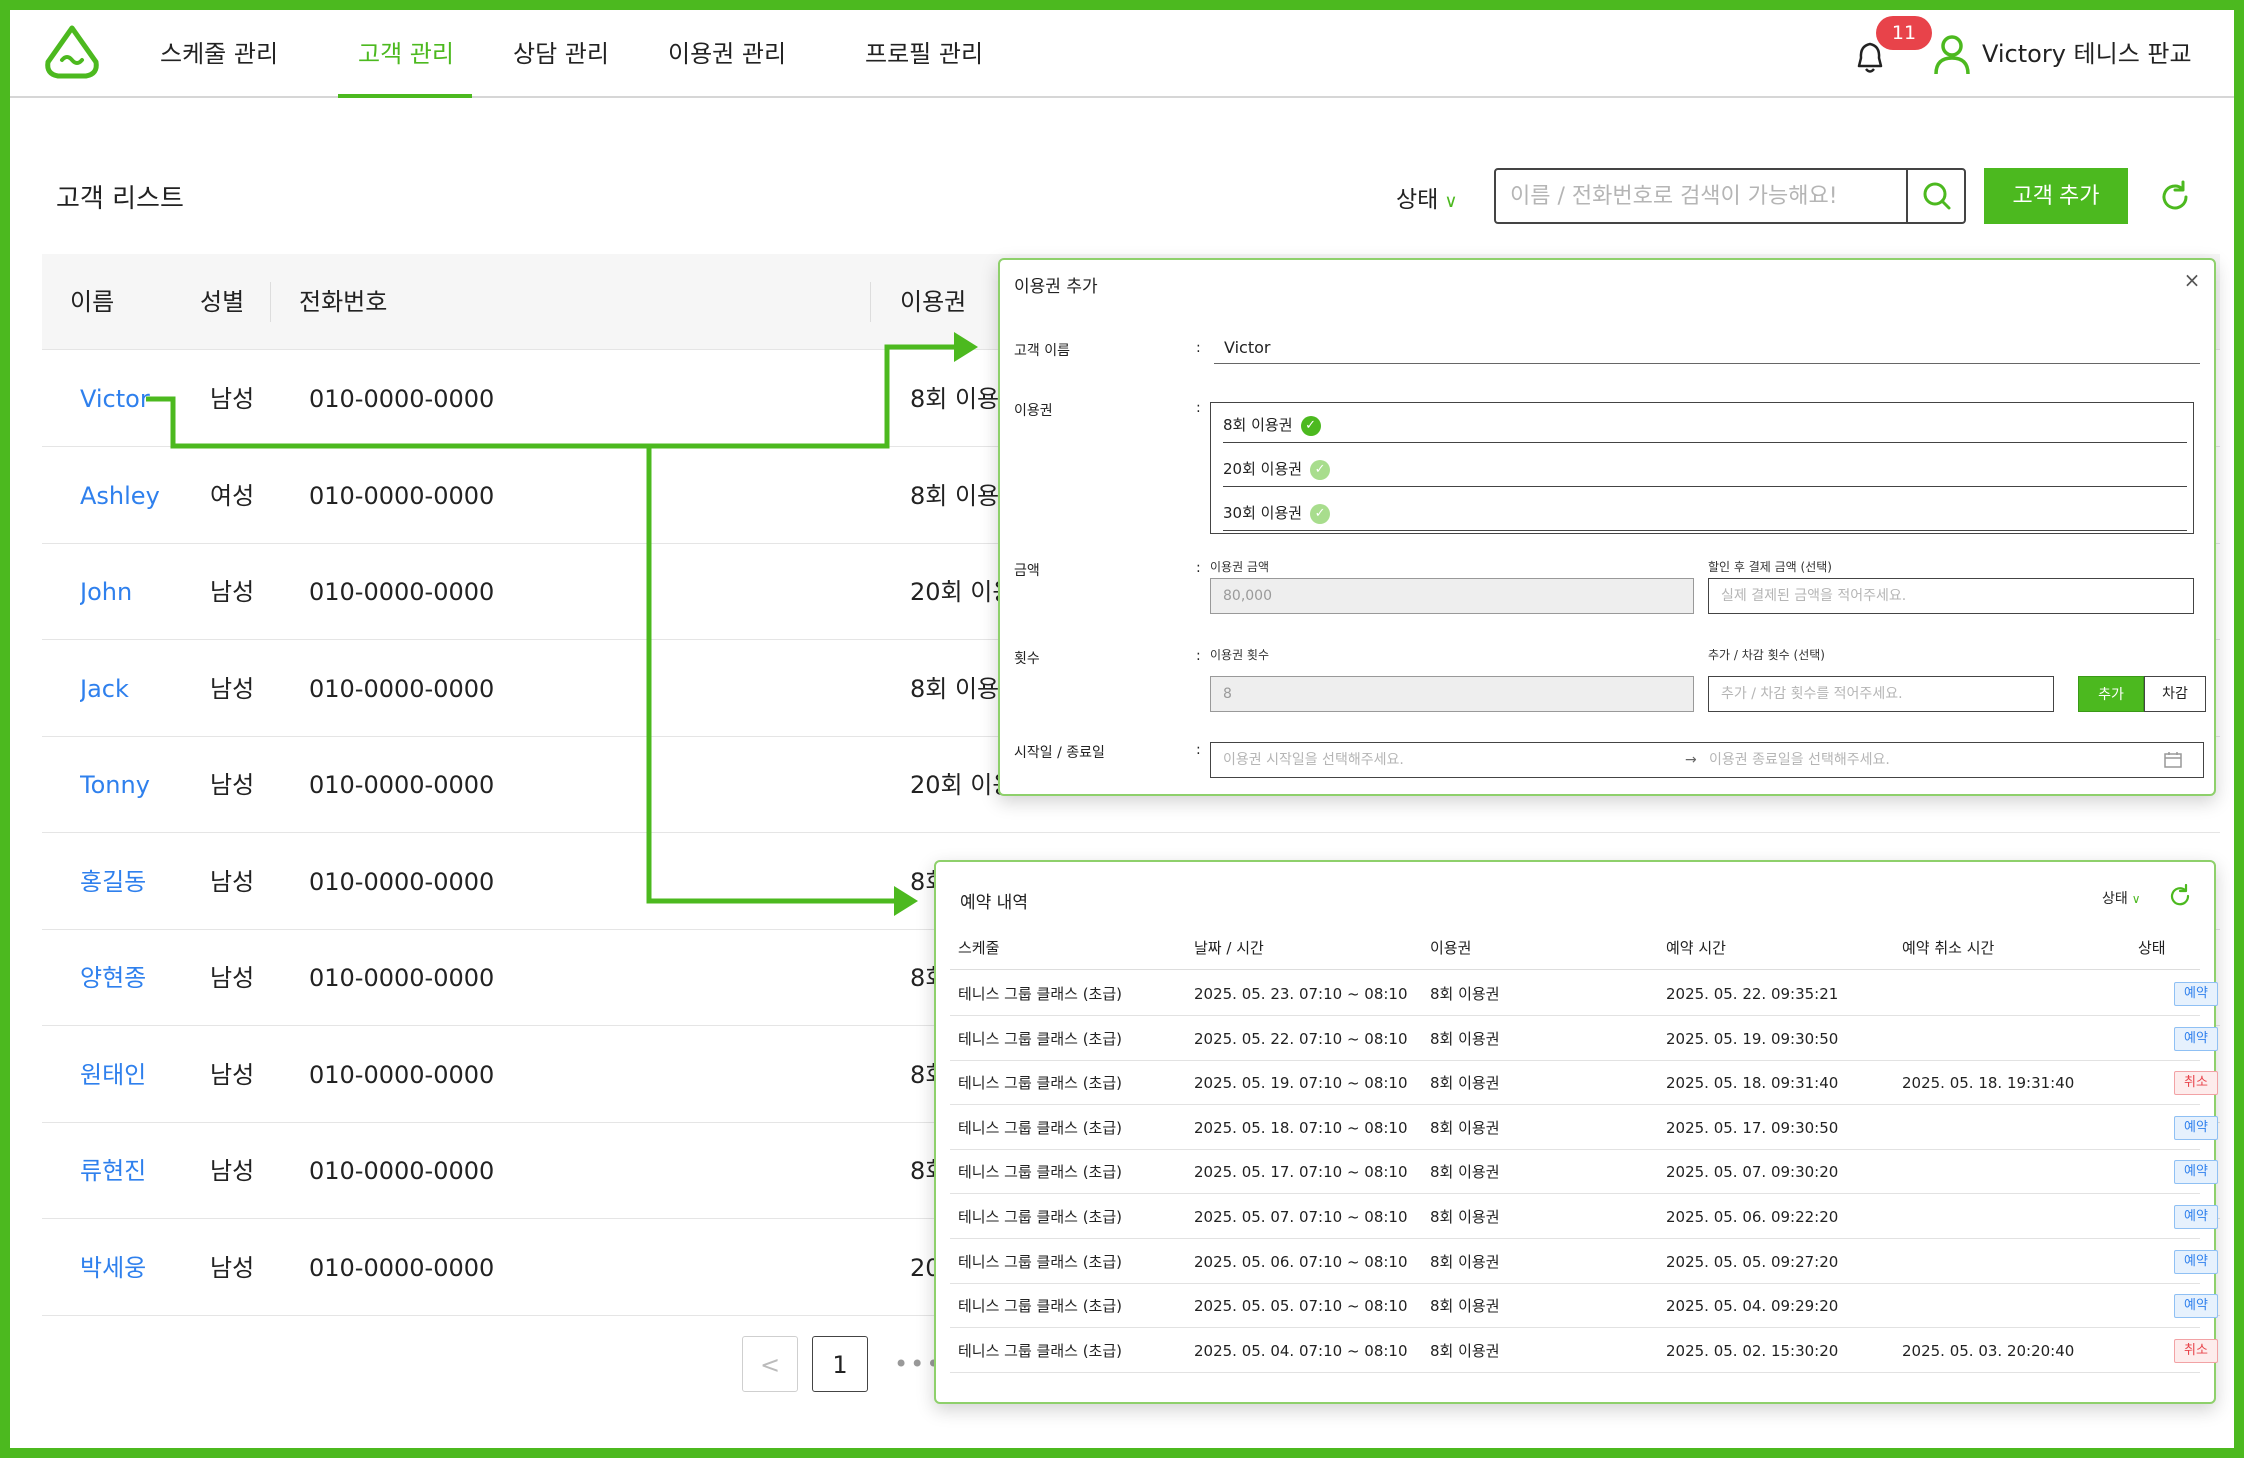 The image size is (2244, 1458). What do you see at coordinates (1770, 567) in the screenshot?
I see `discount-amount-label: 할인 후 결제 금액 (선택)` at bounding box center [1770, 567].